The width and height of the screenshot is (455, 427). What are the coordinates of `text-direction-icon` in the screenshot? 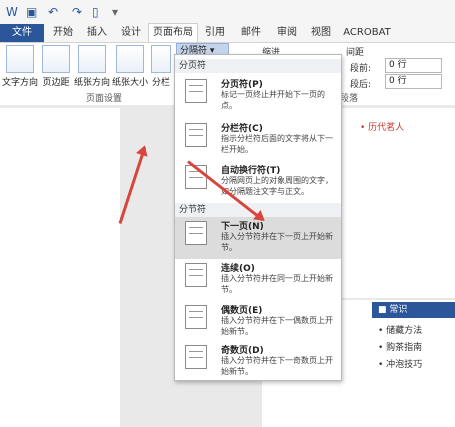 It's located at (20, 59).